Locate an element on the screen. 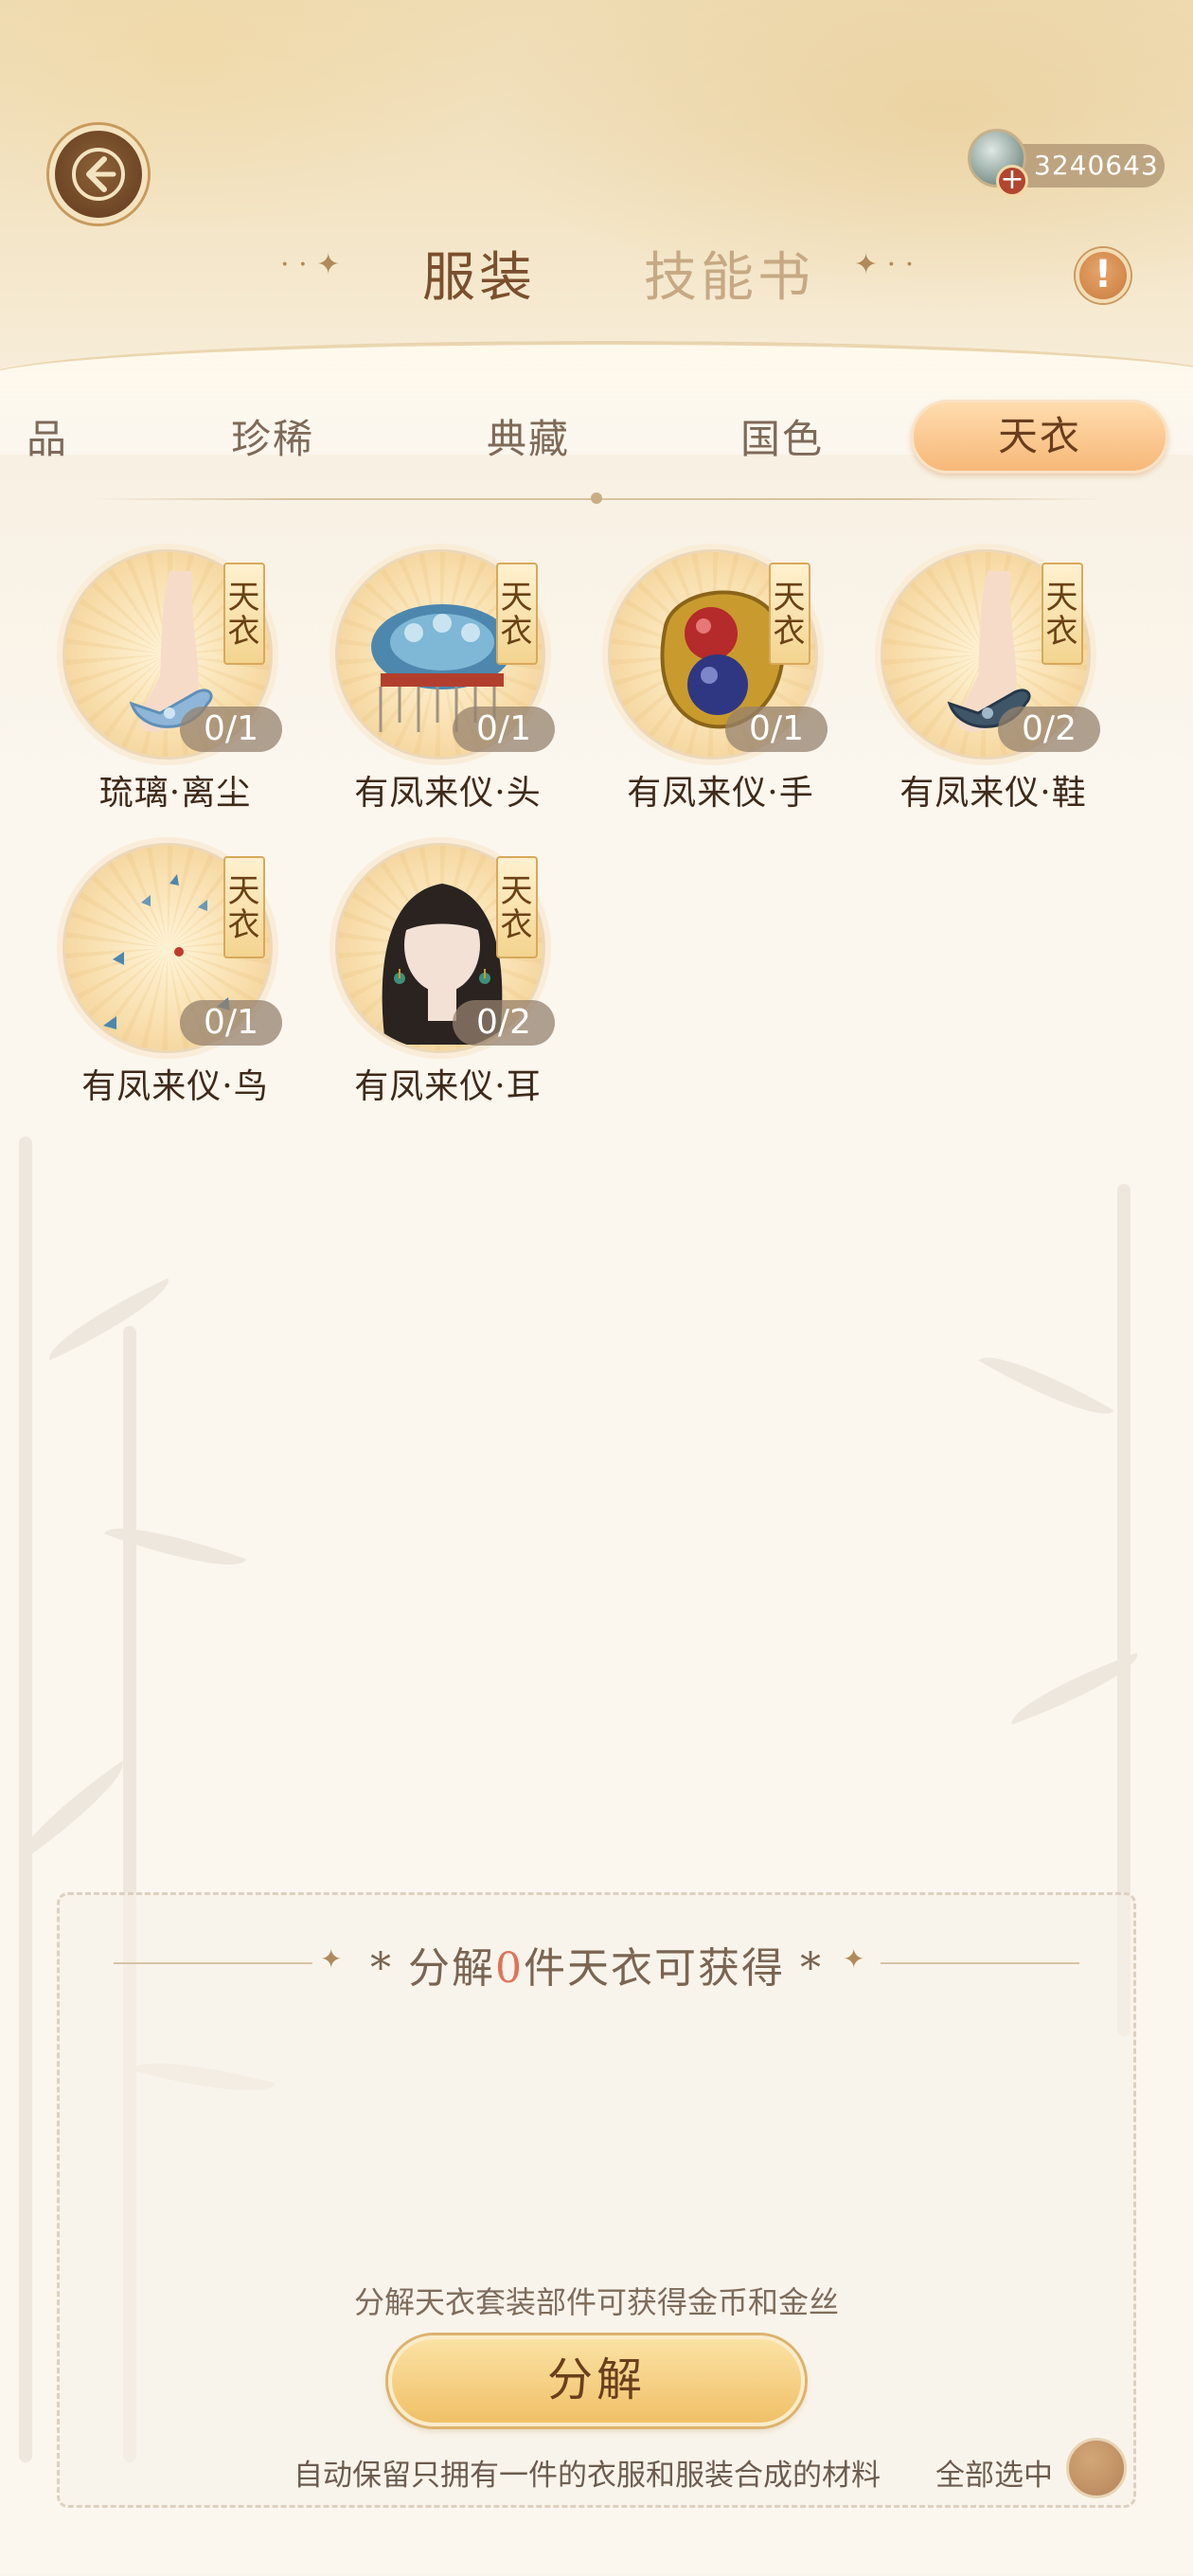 Image resolution: width=1193 pixels, height=2576 pixels. subtab-tianyi: 天衣 is located at coordinates (1039, 437).